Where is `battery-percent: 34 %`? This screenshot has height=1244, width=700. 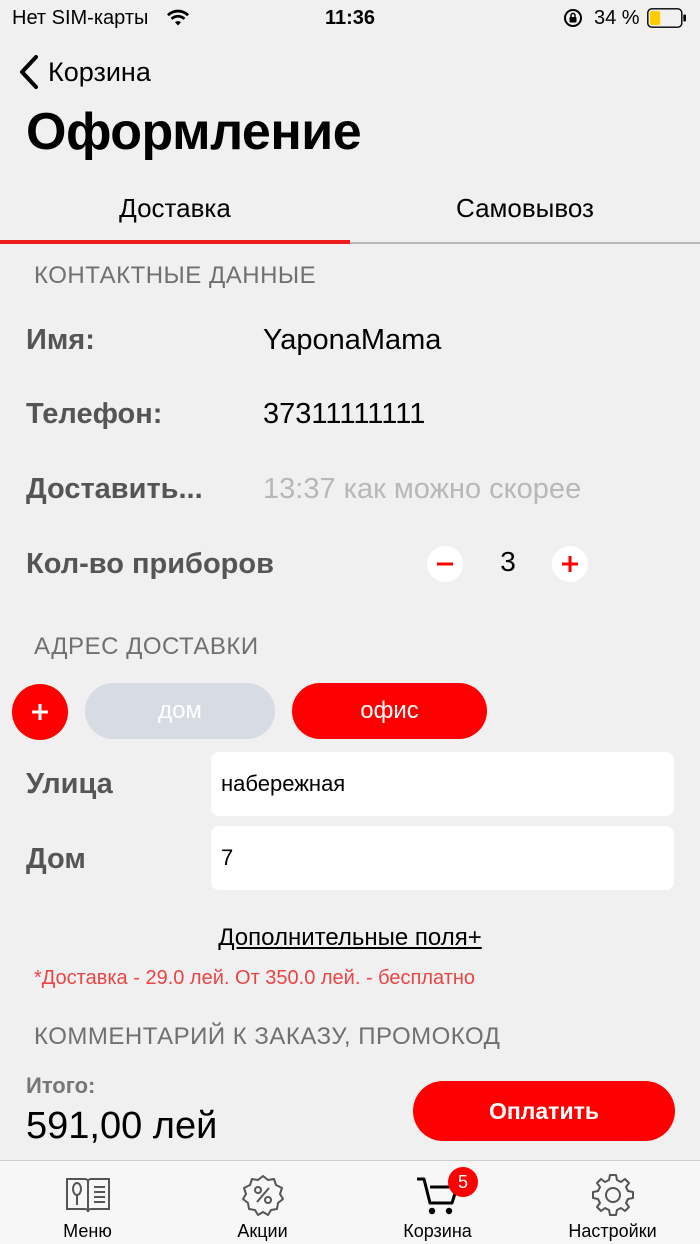
battery-percent: 34 % is located at coordinates (617, 18).